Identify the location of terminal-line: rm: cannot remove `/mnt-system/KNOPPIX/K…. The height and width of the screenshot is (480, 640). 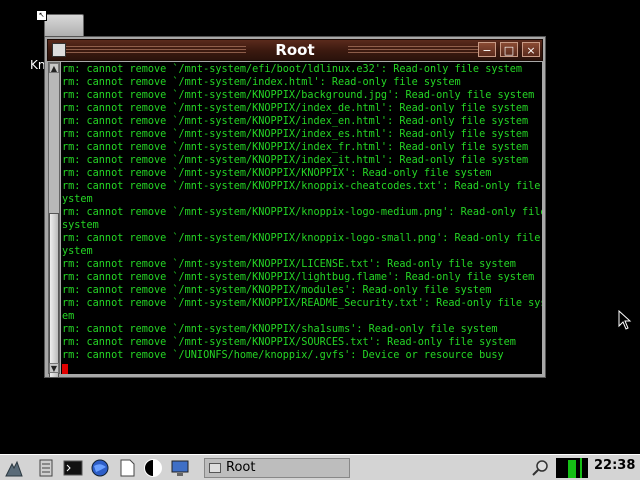
(277, 173).